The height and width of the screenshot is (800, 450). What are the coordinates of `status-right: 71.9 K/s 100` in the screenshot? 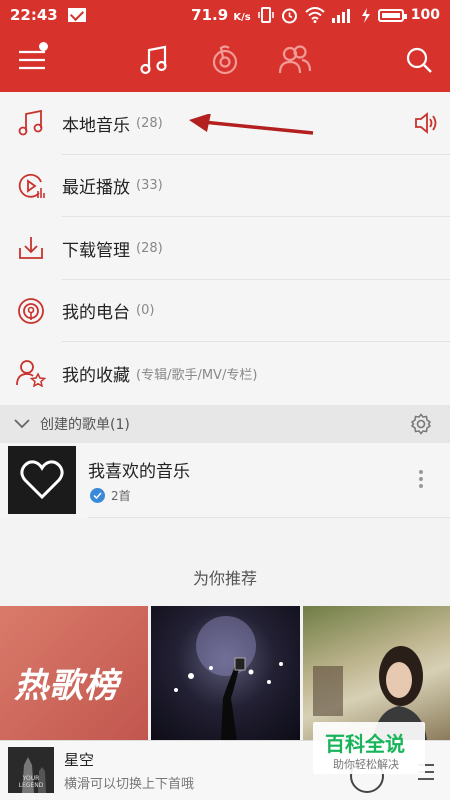 It's located at (315, 15).